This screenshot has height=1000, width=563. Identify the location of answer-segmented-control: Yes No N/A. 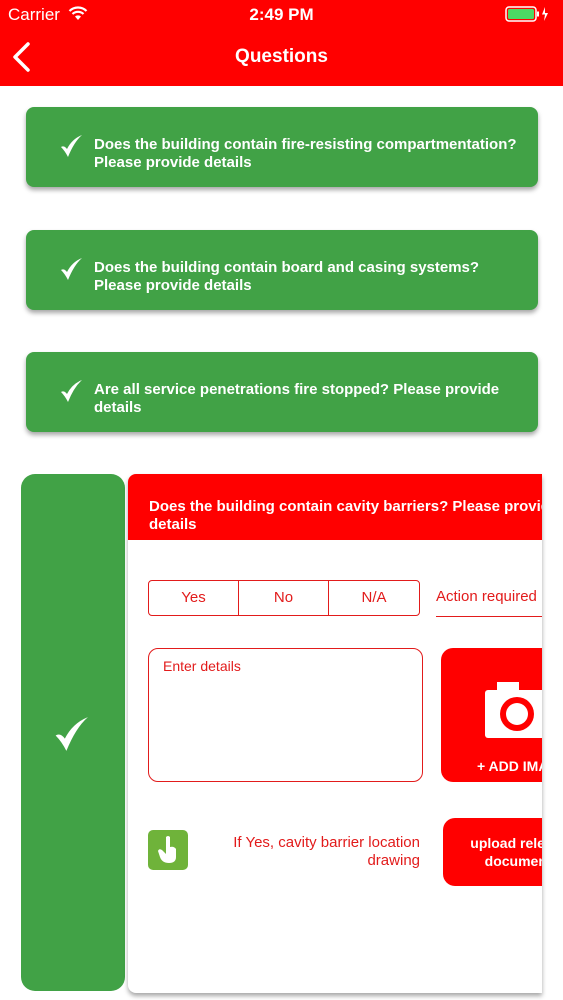
(284, 598).